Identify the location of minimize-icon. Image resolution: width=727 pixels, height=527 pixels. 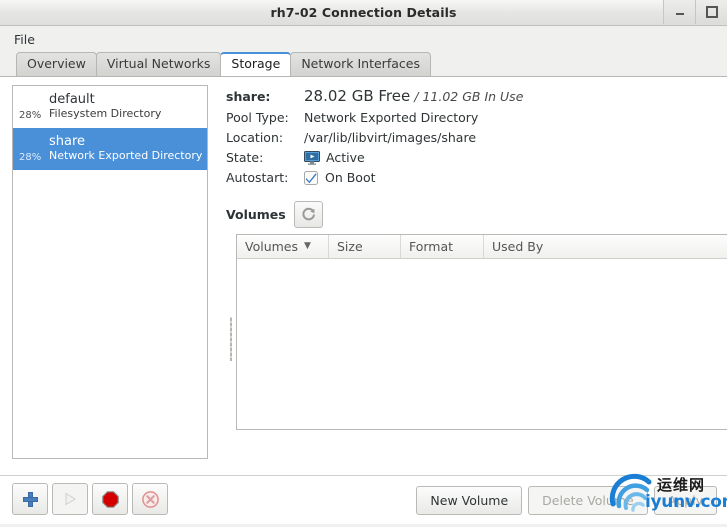
(679, 14).